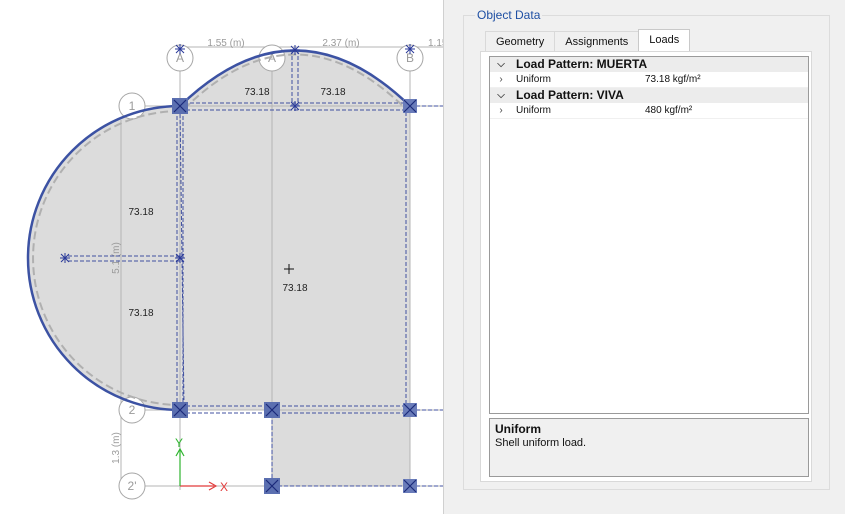  Describe the element at coordinates (410, 106) in the screenshot. I see `joint-b1` at that location.